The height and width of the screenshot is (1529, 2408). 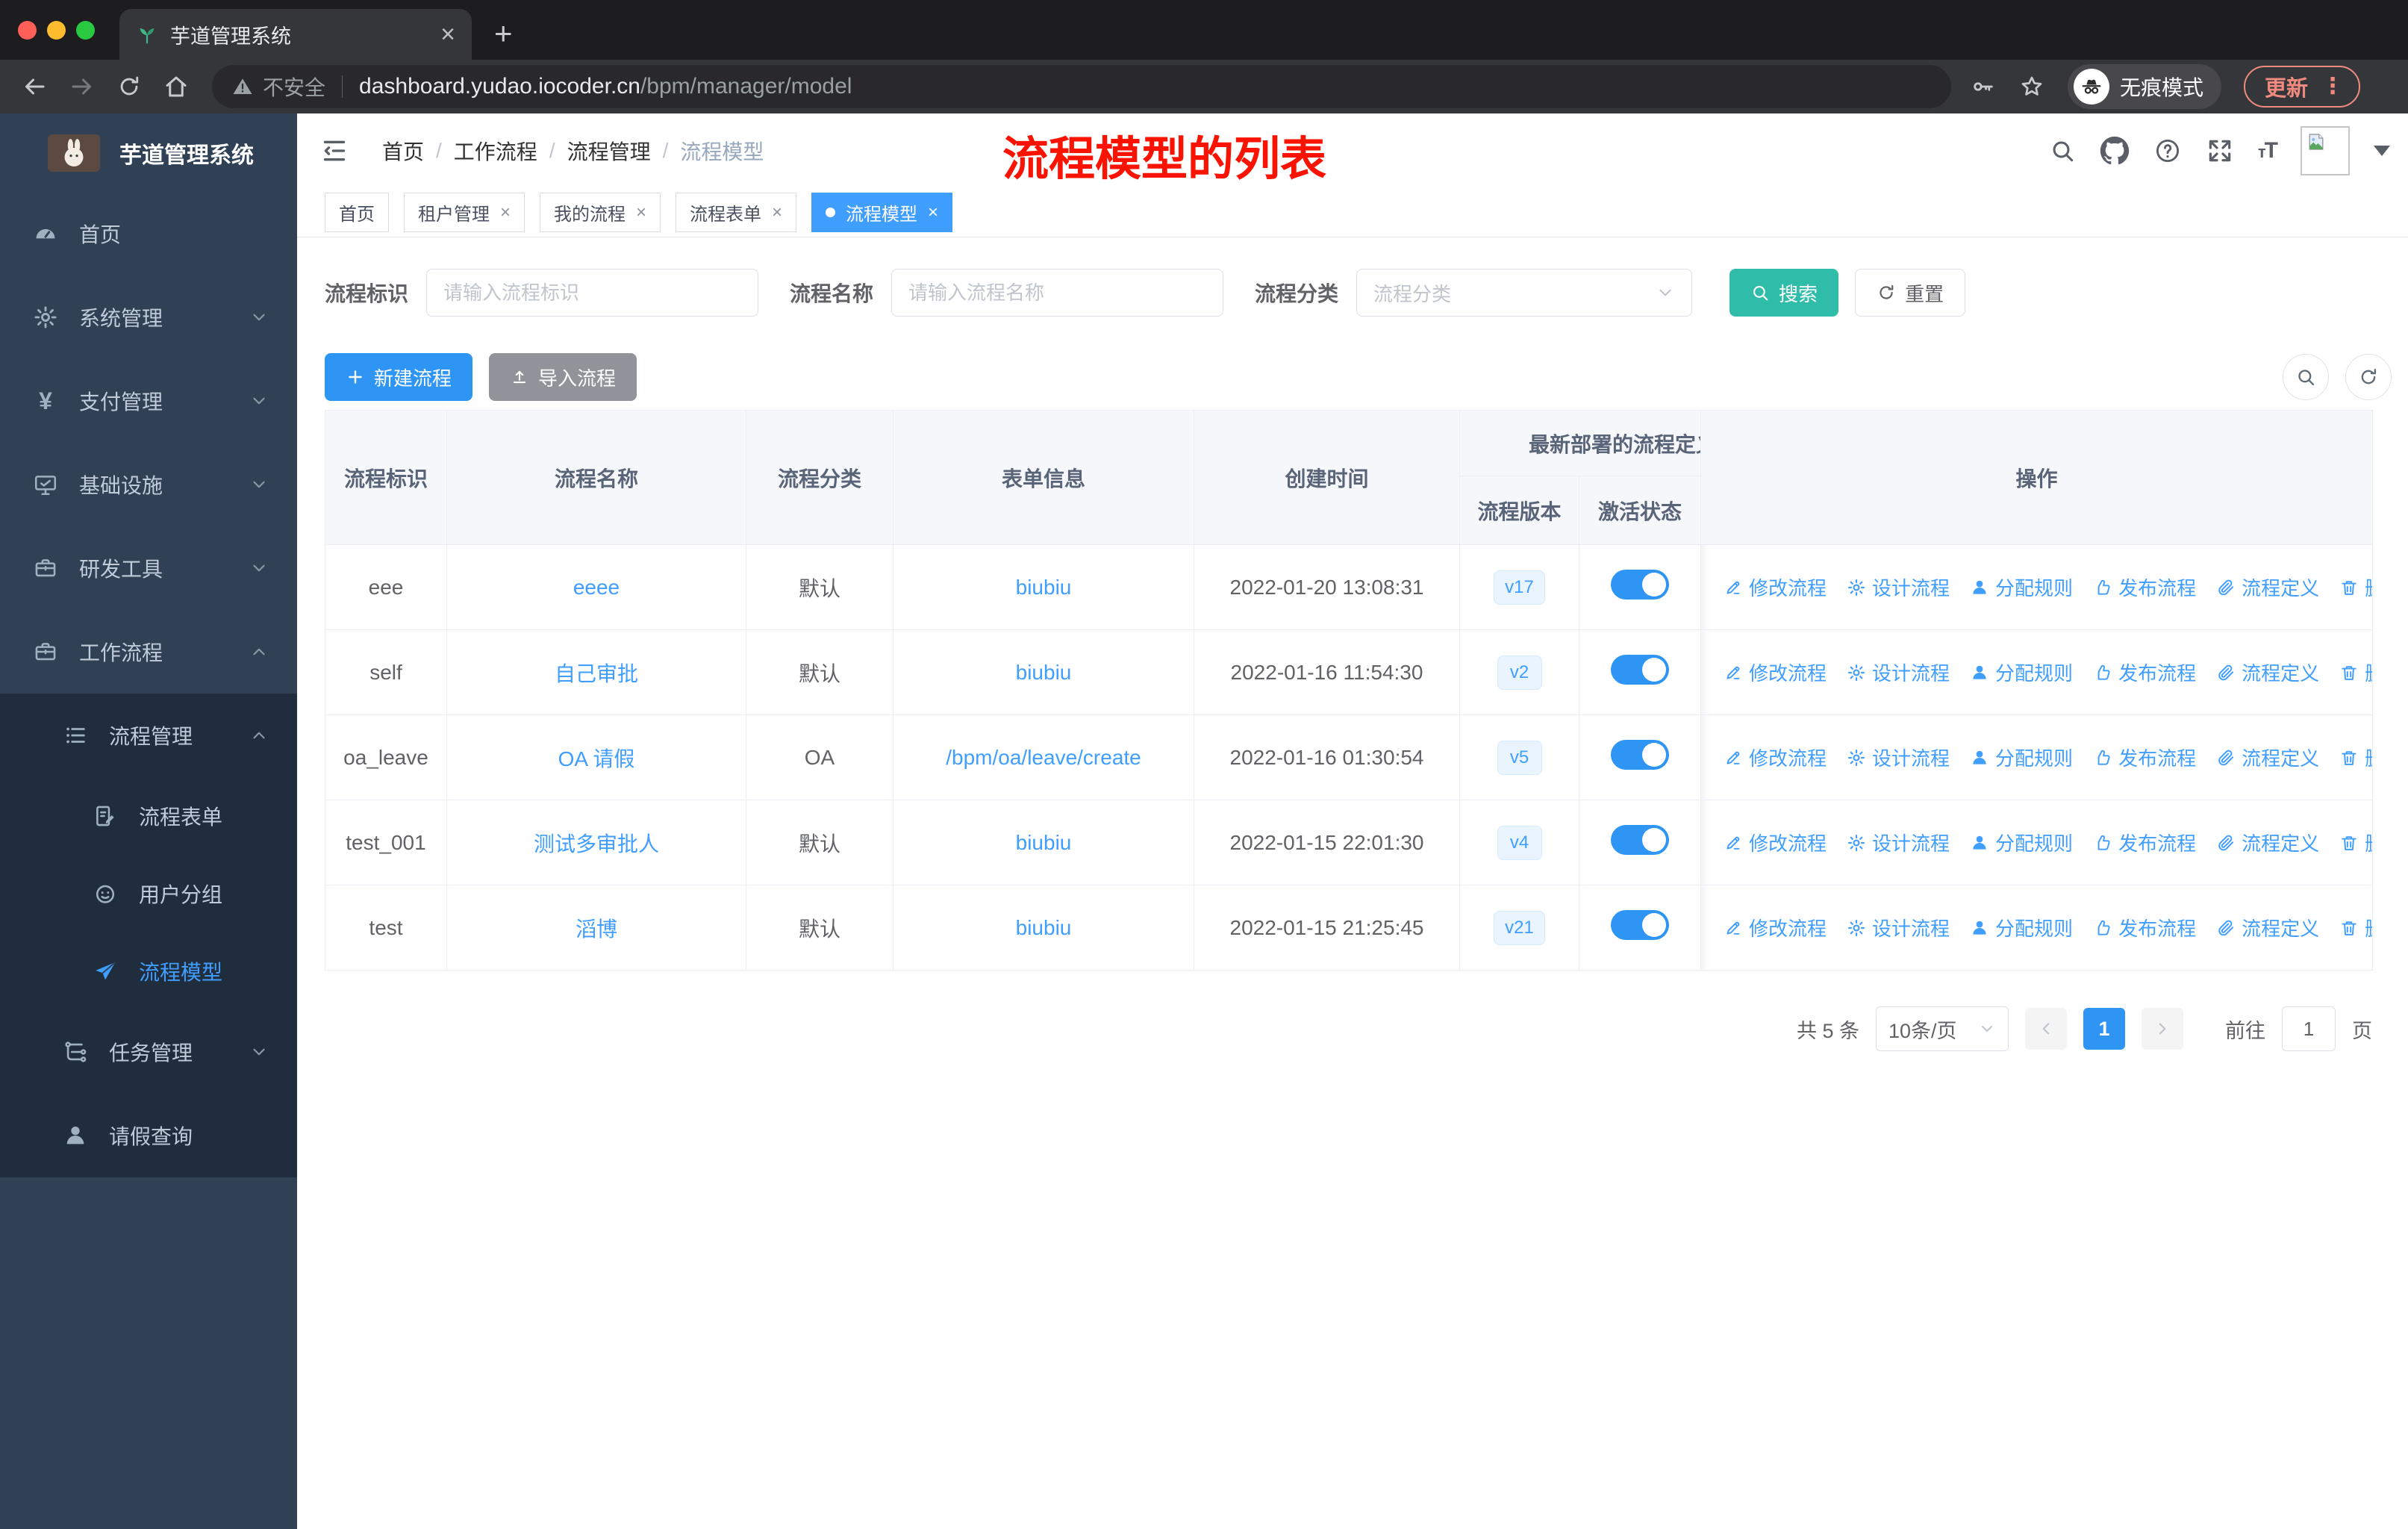 What do you see at coordinates (1983, 86) in the screenshot?
I see `key-icon` at bounding box center [1983, 86].